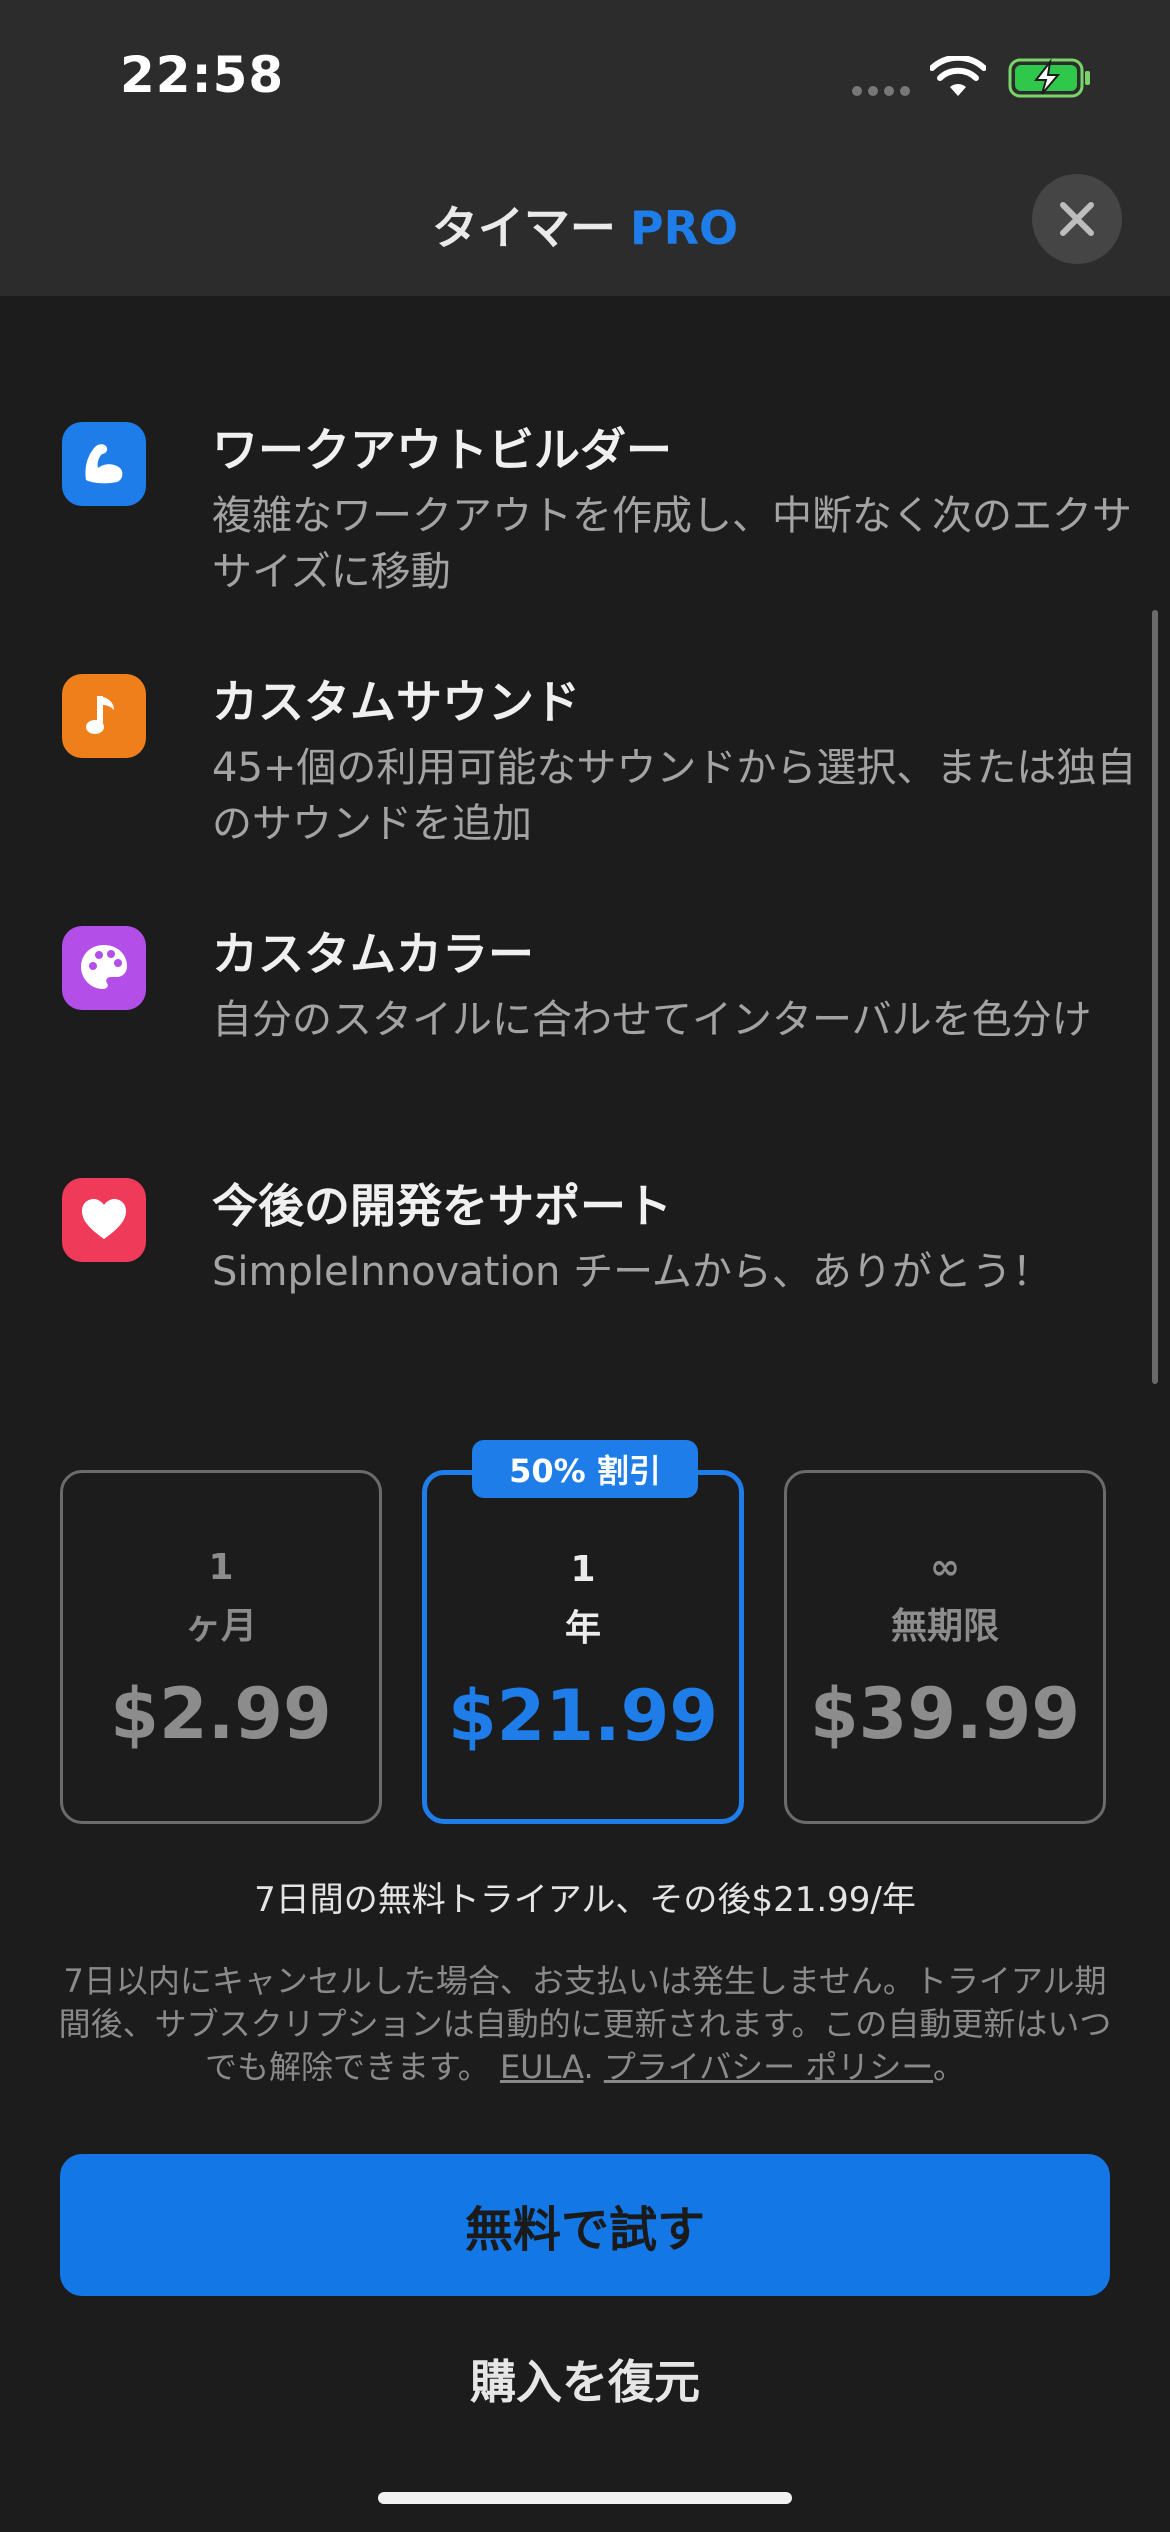  I want to click on nav-bar: タイマー PRO, so click(585, 218).